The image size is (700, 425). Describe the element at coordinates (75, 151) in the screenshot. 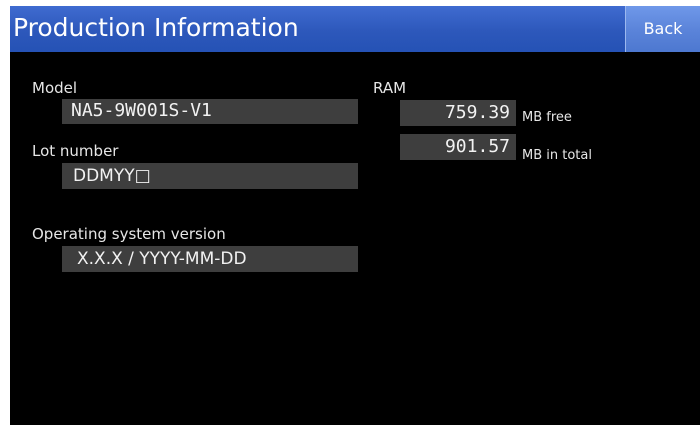

I see `lot-number-label: Lot number` at that location.